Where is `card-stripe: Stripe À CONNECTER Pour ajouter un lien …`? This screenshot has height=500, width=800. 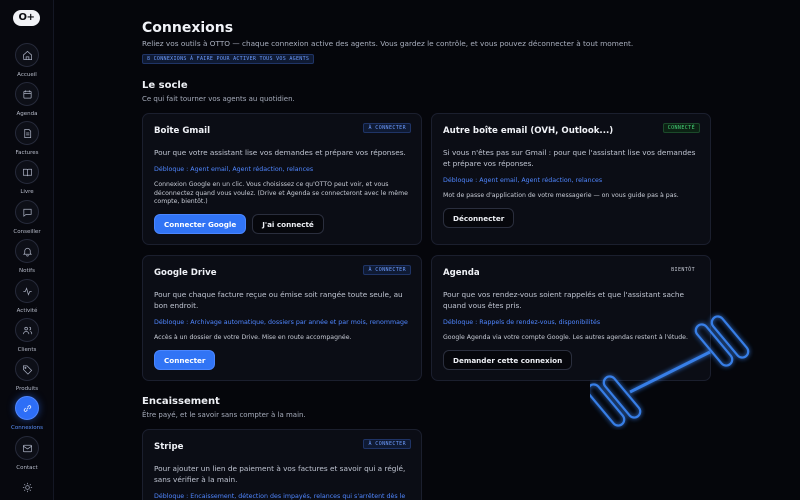
card-stripe: Stripe À CONNECTER Pour ajouter un lien … is located at coordinates (282, 464).